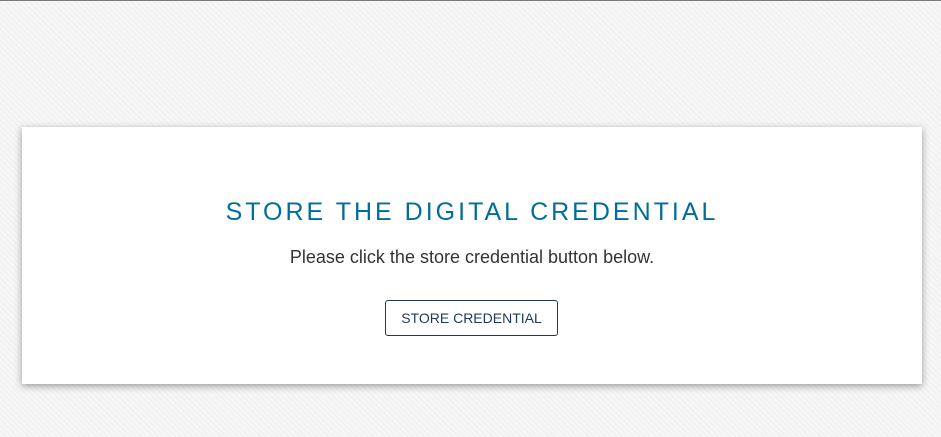 The height and width of the screenshot is (437, 941). I want to click on card-title: STORE THE DIGITAL CREDENTIAL, so click(472, 212).